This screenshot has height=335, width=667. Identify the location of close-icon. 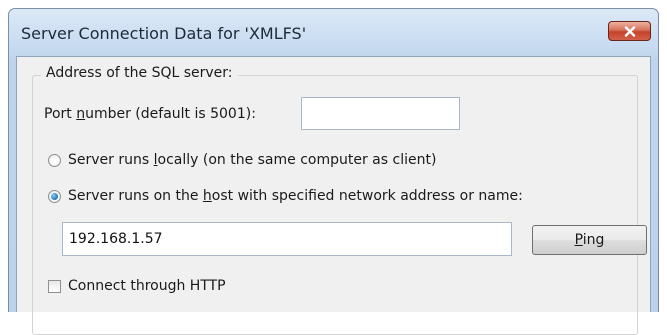
(629, 31).